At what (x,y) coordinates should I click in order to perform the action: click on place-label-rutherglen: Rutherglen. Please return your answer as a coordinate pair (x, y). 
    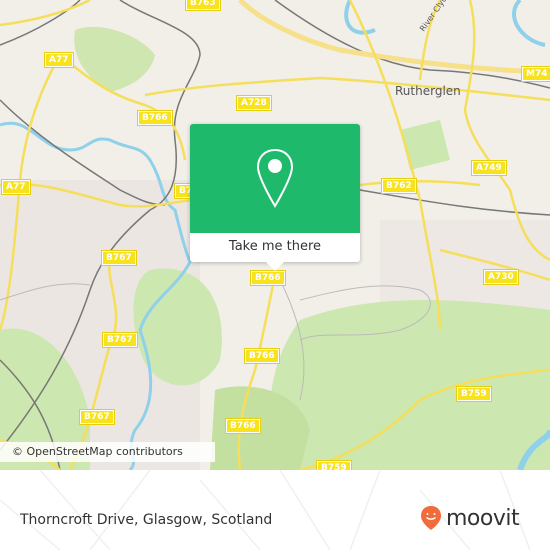
    Looking at the image, I should click on (428, 91).